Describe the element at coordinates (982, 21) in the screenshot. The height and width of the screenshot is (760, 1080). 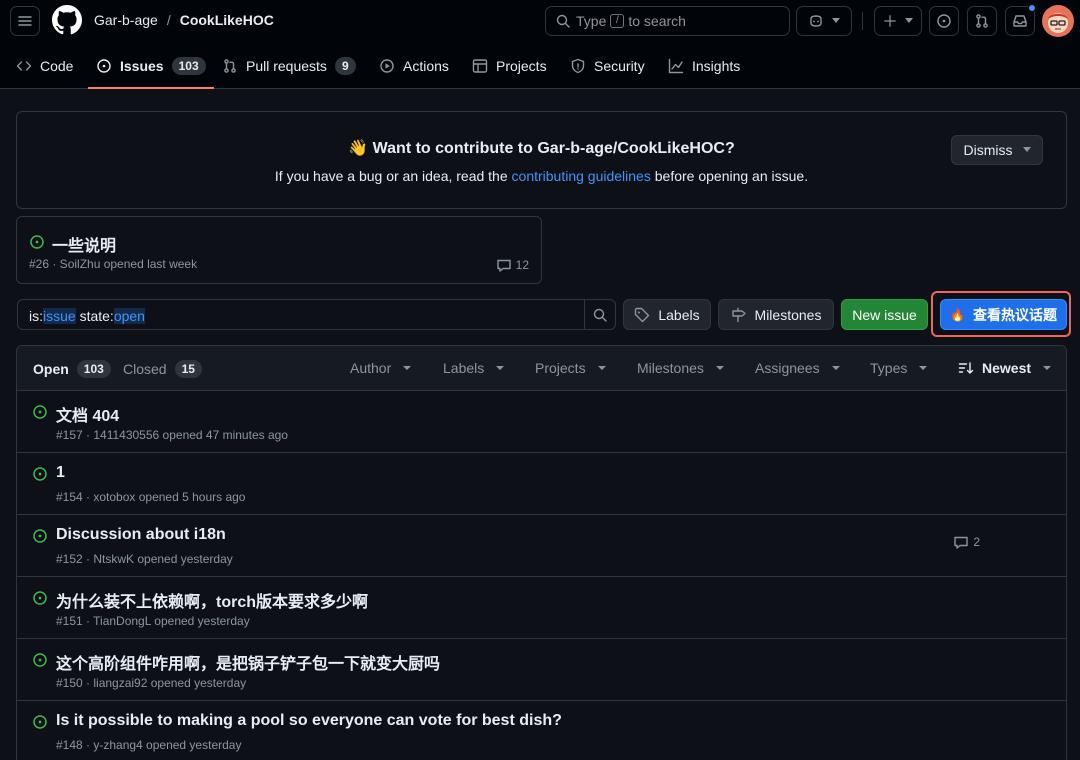
I see `pull-requests-shortcut-button` at that location.